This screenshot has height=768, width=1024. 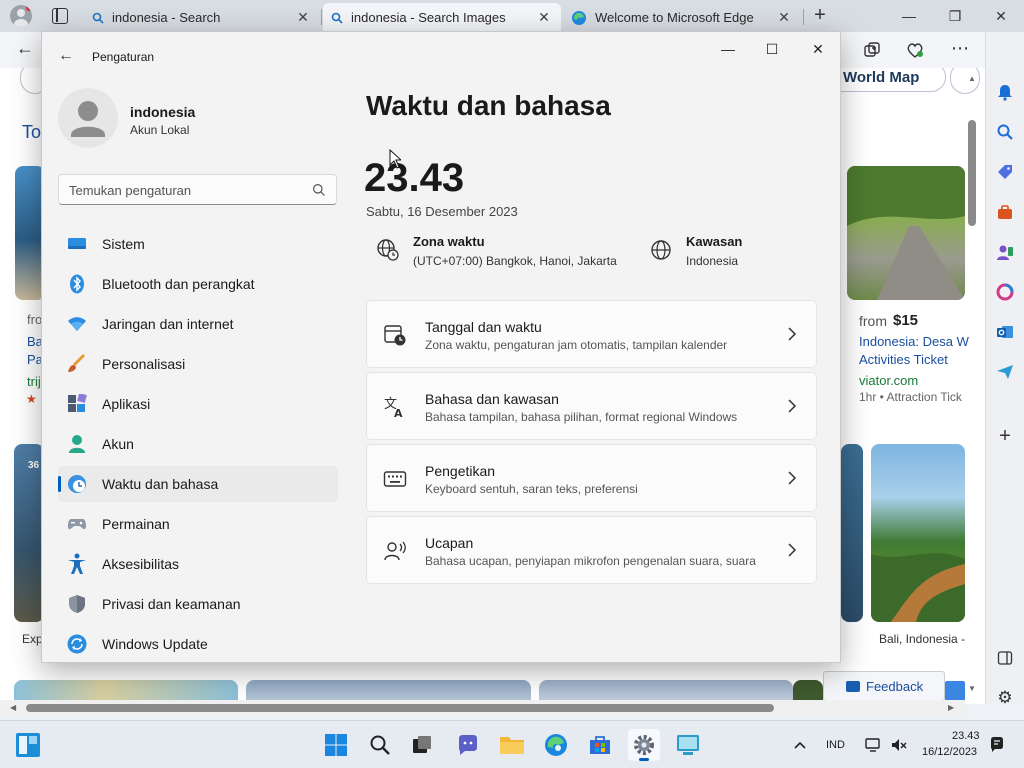 I want to click on outlook-icon, so click(x=1005, y=332).